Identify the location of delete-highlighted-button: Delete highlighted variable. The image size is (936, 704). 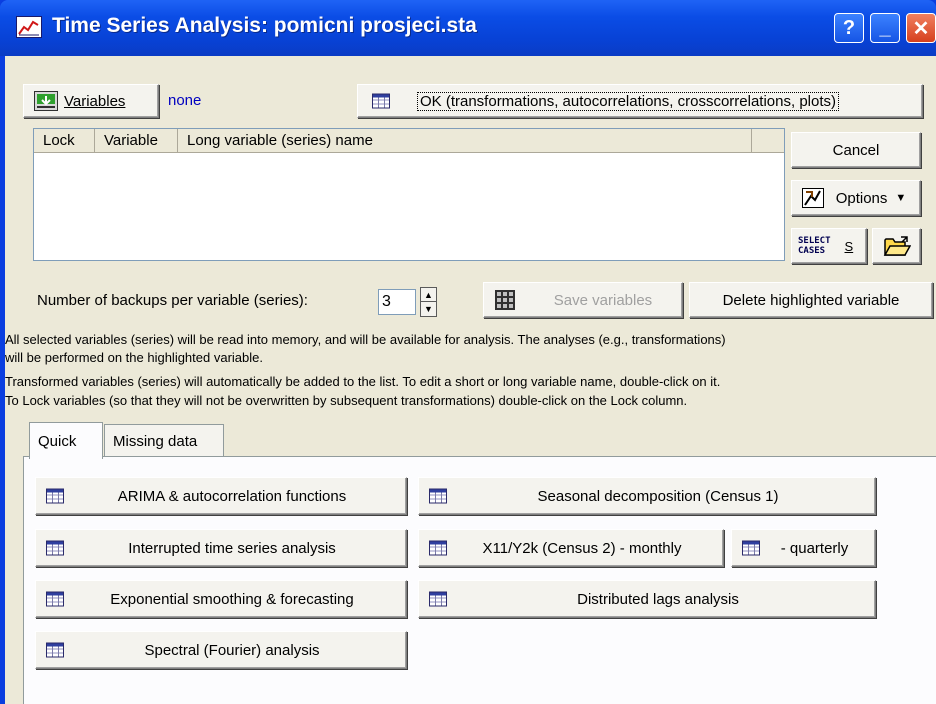
(811, 300).